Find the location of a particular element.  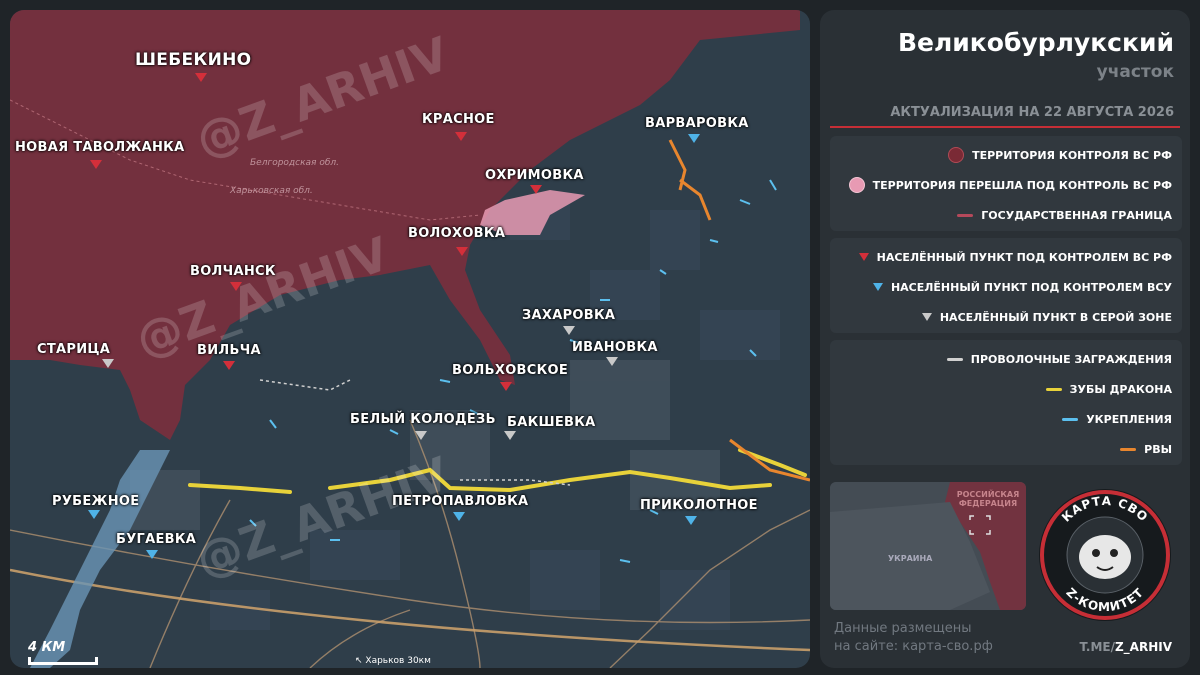

place-label: ПРИКОЛОТНОЕ is located at coordinates (699, 505).